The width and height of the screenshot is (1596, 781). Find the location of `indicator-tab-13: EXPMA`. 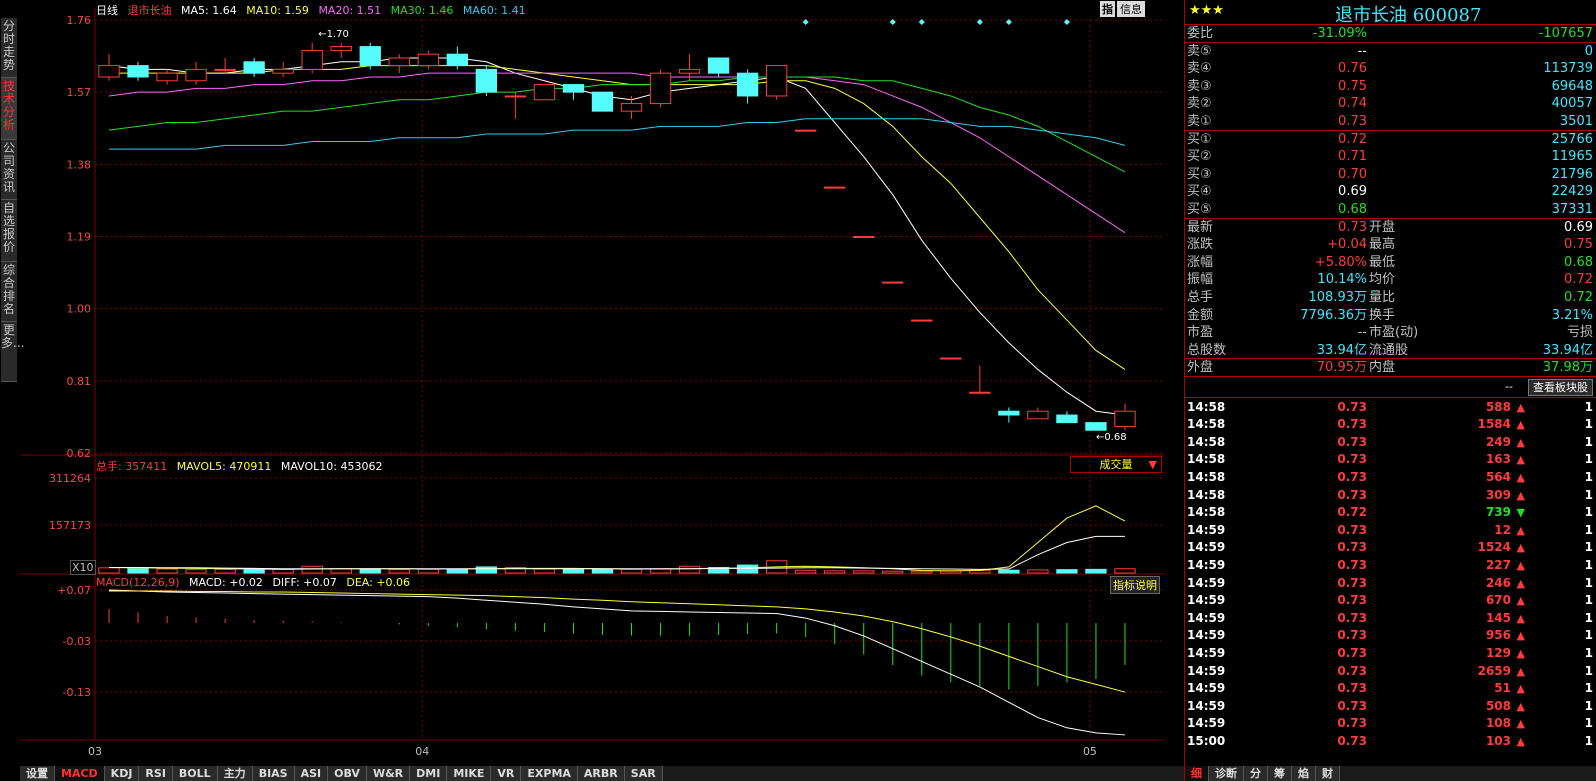

indicator-tab-13: EXPMA is located at coordinates (549, 773).